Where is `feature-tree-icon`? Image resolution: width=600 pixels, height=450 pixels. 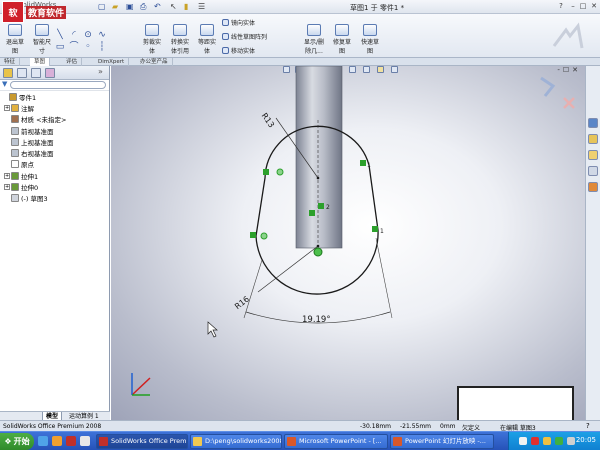
feature-tree-icon is located at coordinates (8, 73).